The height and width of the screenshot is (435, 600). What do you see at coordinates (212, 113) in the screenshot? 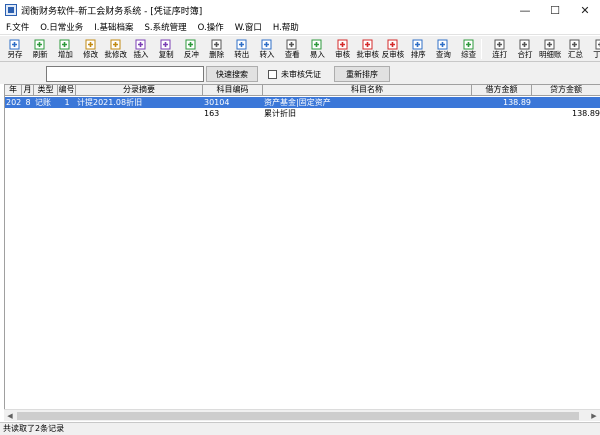
I see `cell-account-code: 163` at bounding box center [212, 113].